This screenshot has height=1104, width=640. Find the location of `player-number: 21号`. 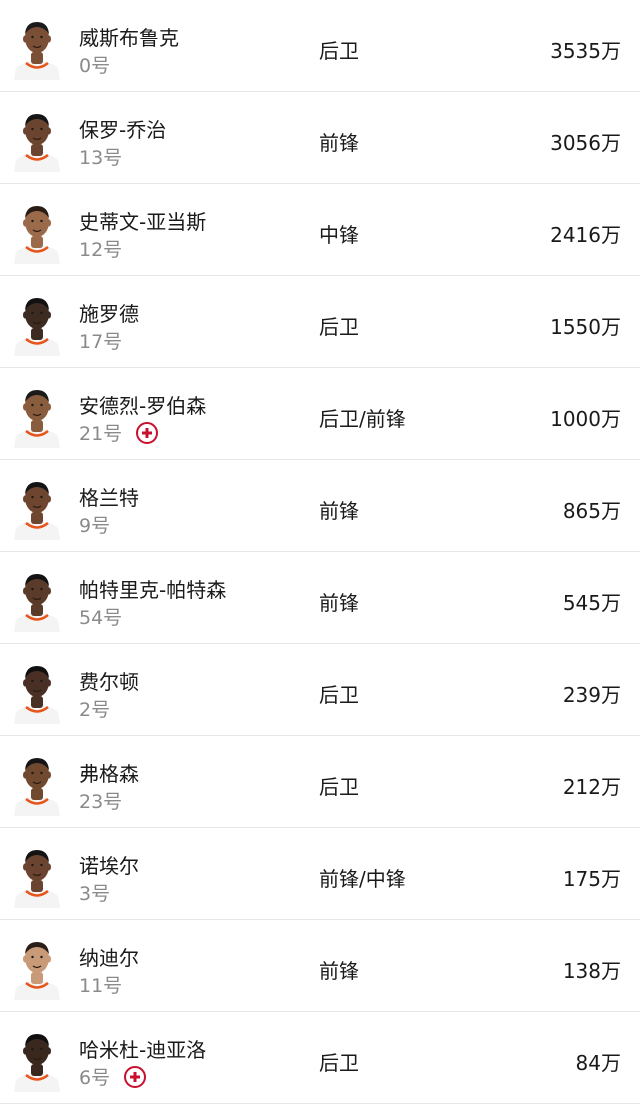

player-number: 21号 is located at coordinates (119, 432).